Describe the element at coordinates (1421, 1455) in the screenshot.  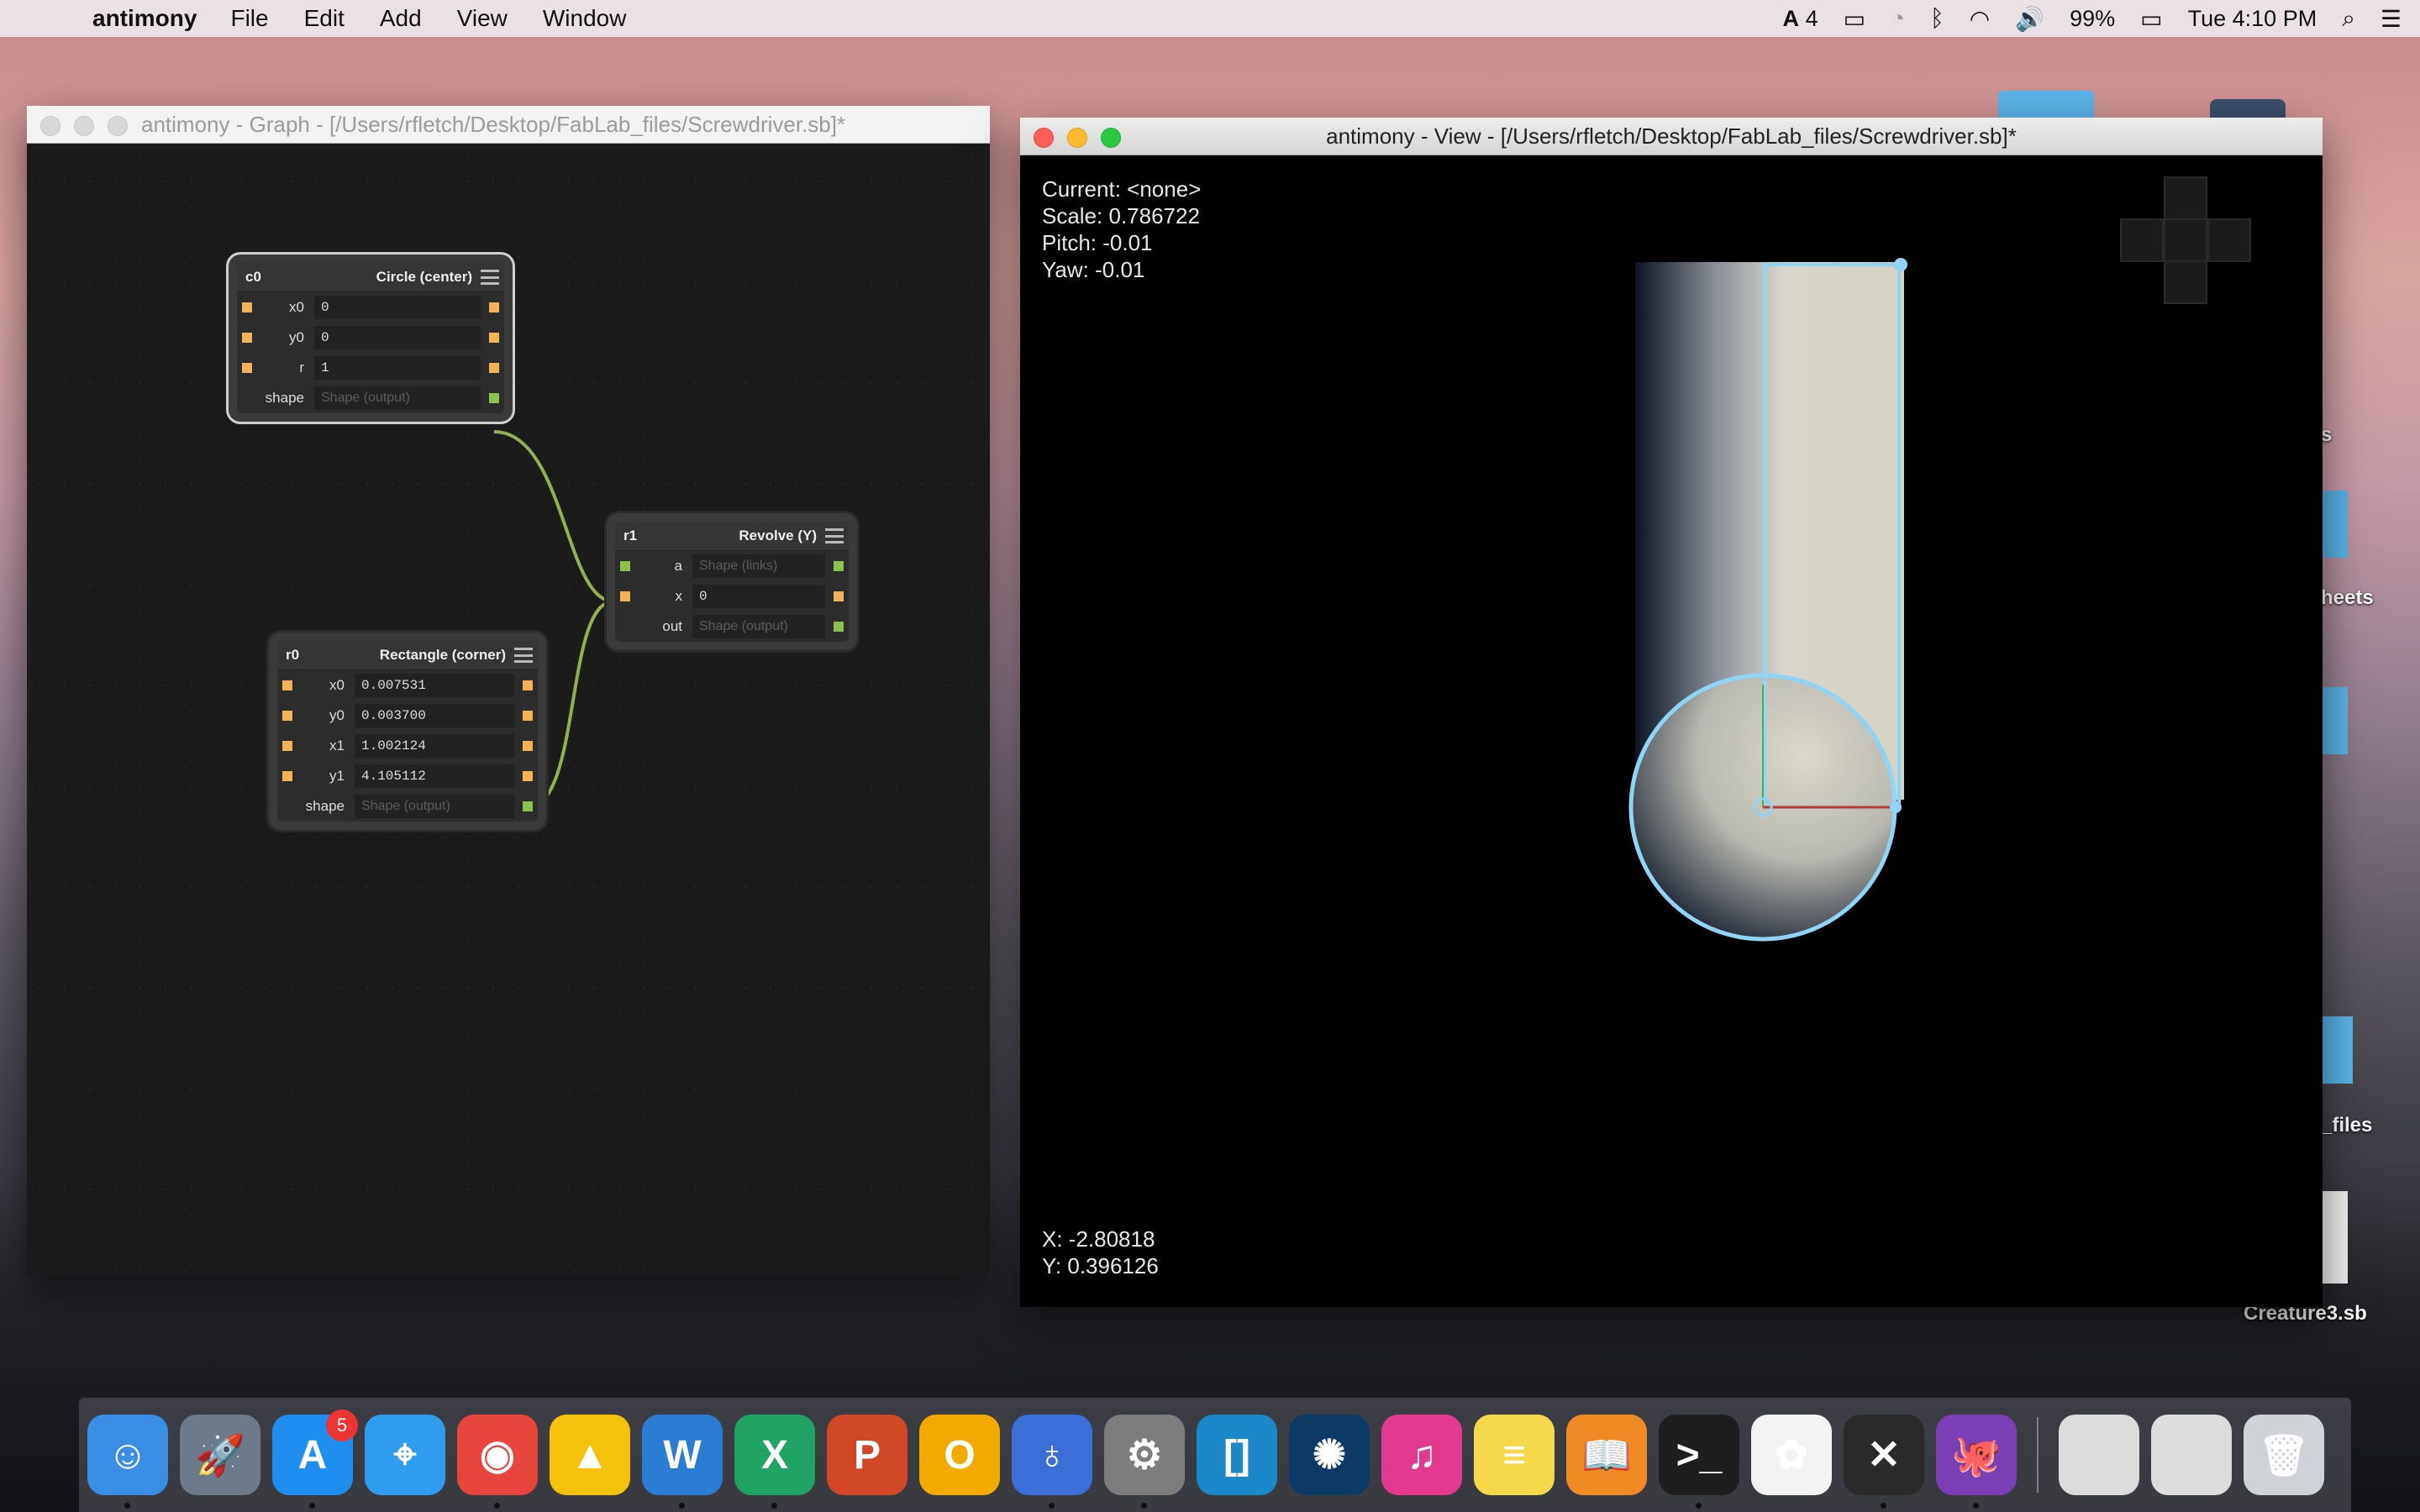
I see `itunes-icon: ♫` at that location.